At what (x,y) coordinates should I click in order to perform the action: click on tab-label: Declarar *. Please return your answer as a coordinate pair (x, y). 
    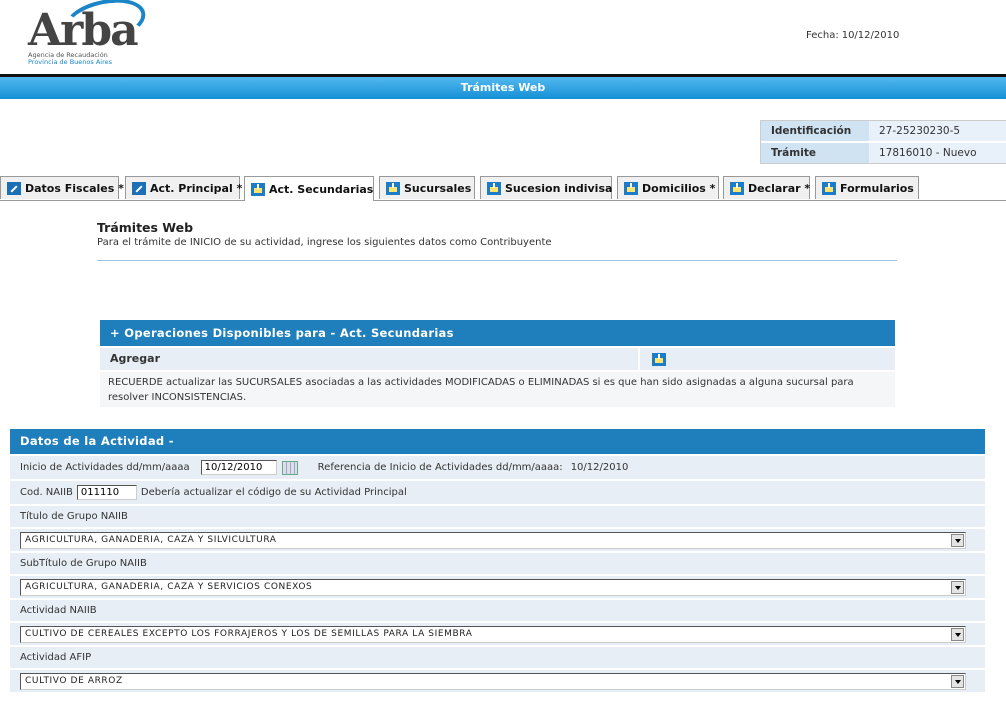
    Looking at the image, I should click on (779, 188).